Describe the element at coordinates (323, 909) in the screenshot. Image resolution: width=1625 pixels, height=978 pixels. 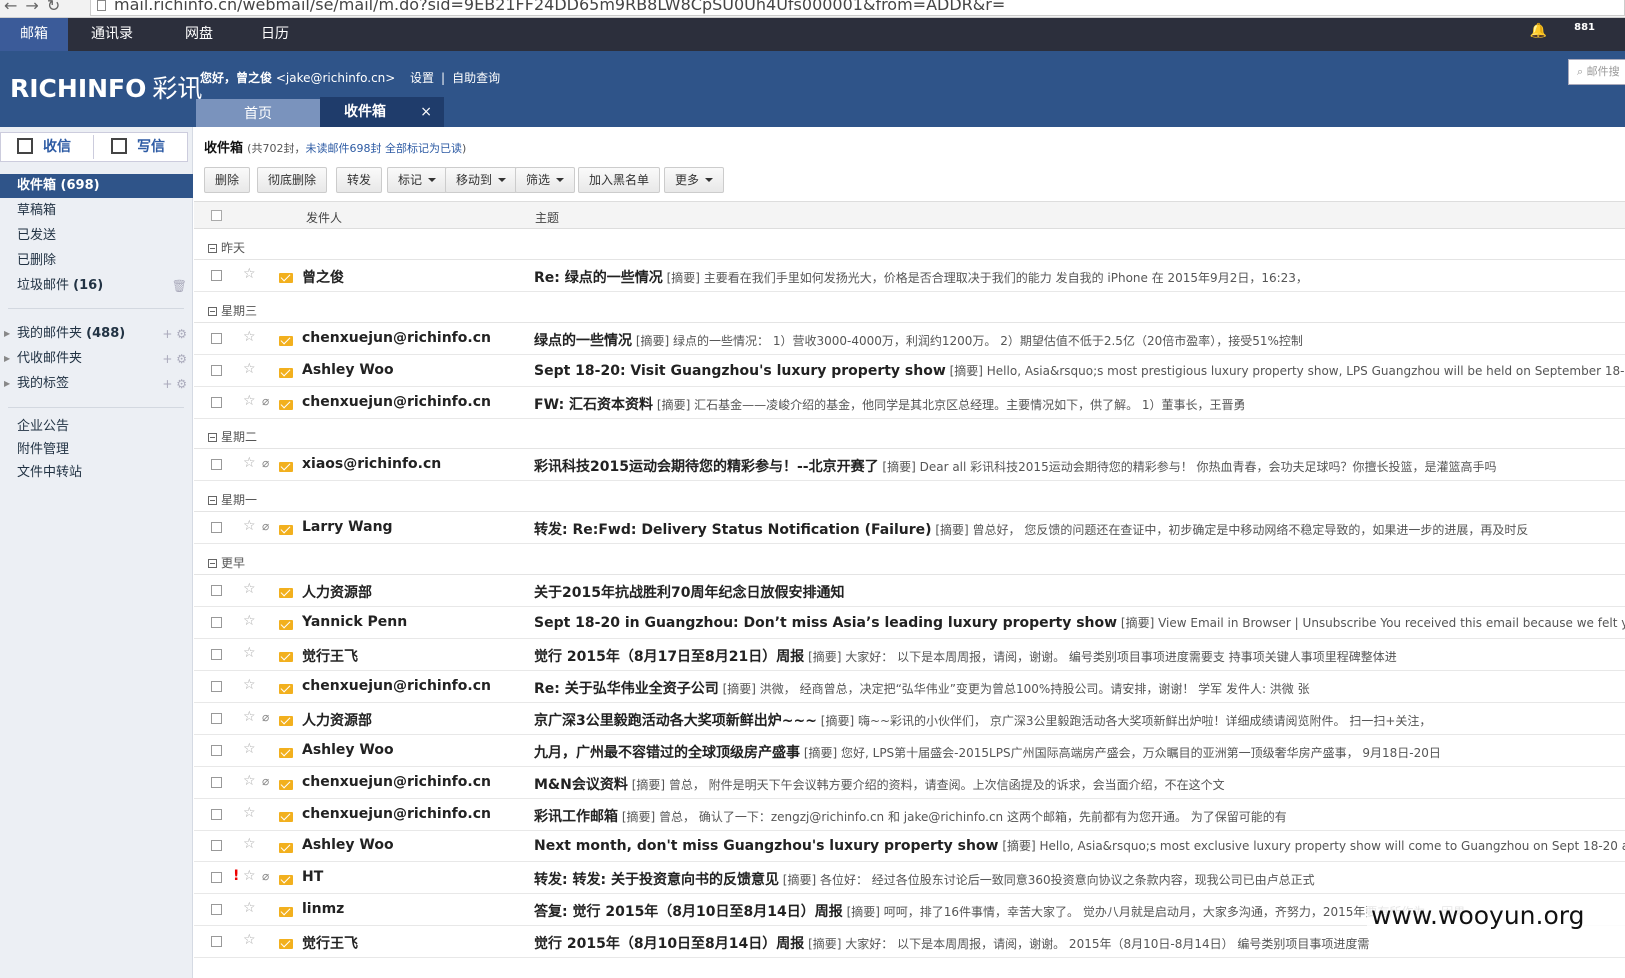
I see `mail-sender: linmz` at that location.